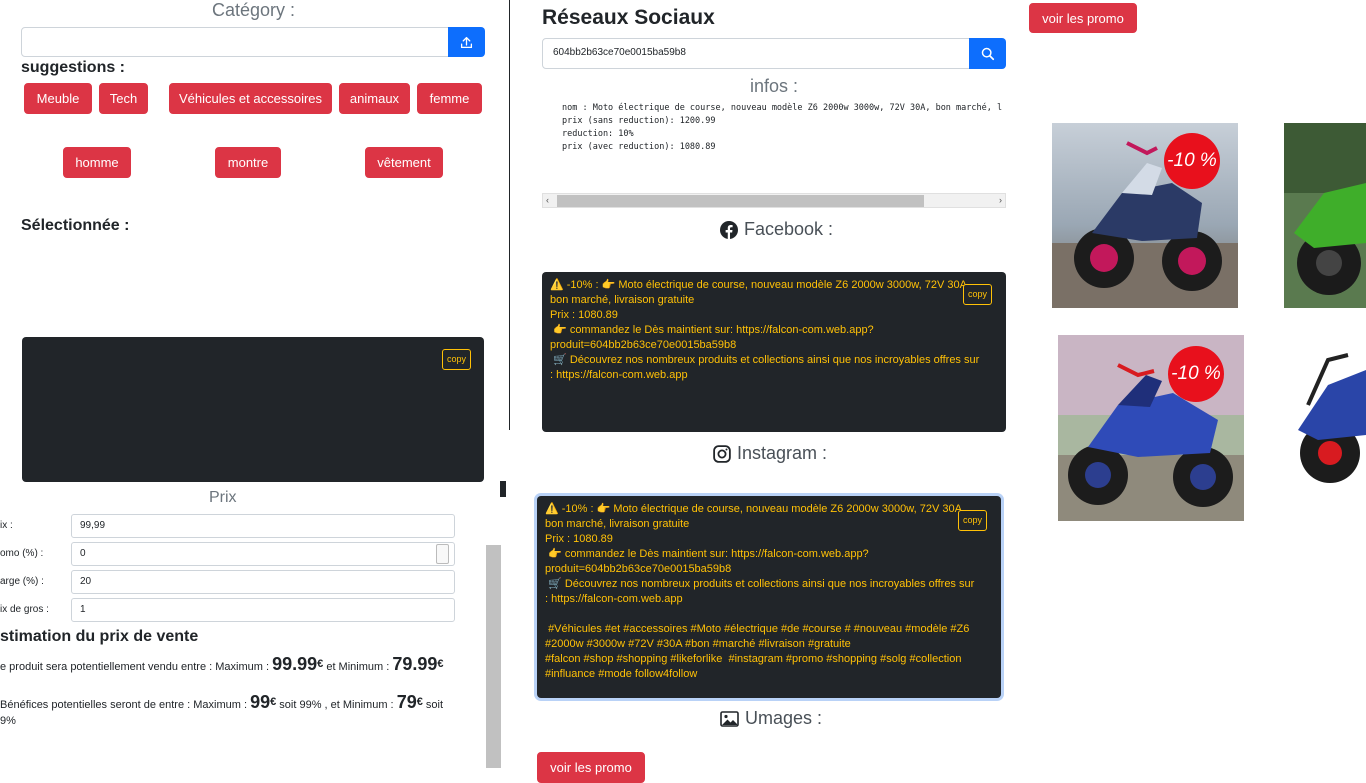  Describe the element at coordinates (250, 98) in the screenshot. I see `suggestion-vehicules: Véhicules et accessoires` at that location.